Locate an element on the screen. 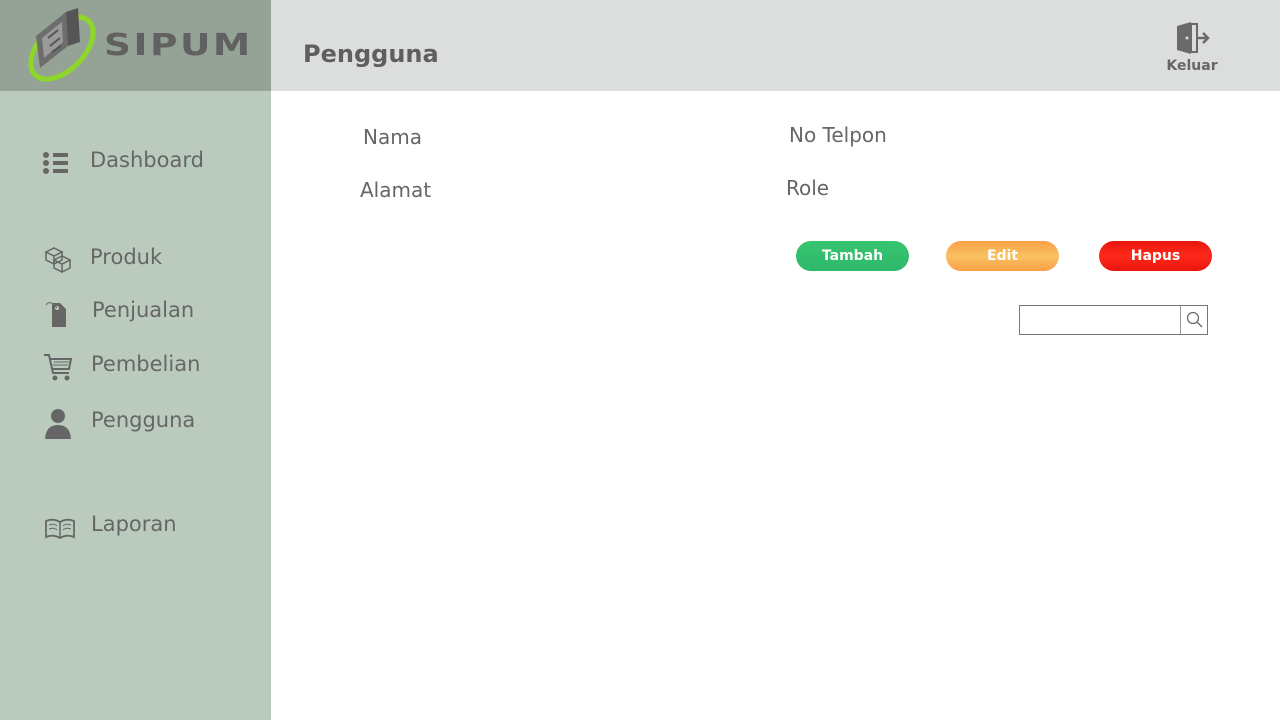  top-header: Pengguna Keluar is located at coordinates (775, 45).